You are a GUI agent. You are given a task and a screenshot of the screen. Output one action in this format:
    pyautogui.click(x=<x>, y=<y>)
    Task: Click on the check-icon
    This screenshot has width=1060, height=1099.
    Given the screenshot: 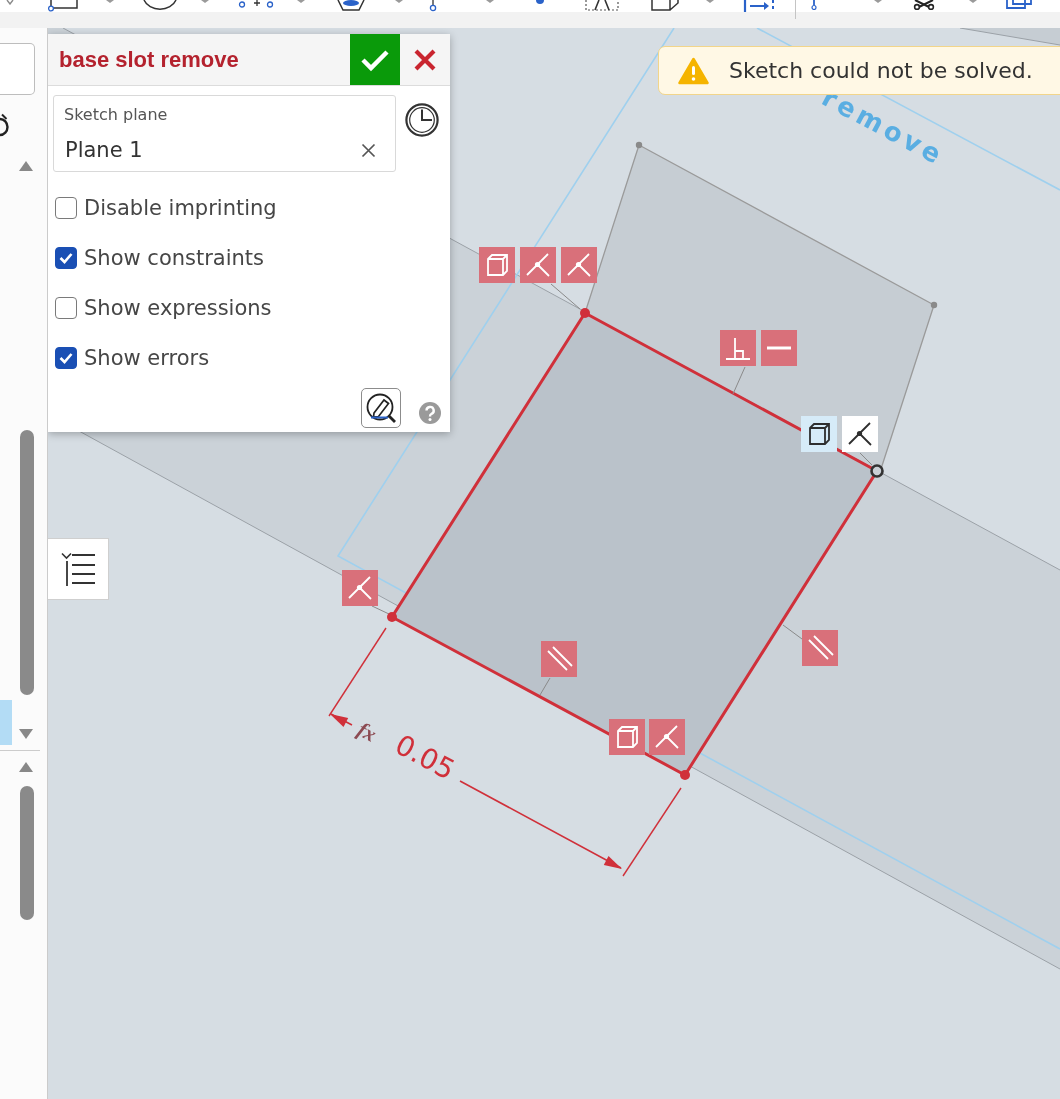 What is the action you would take?
    pyautogui.click(x=375, y=59)
    